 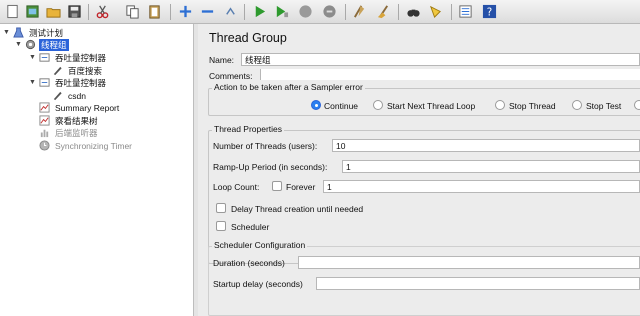 What do you see at coordinates (270, 167) in the screenshot?
I see `rampup-label: Ramp-Up Period (in seconds):` at bounding box center [270, 167].